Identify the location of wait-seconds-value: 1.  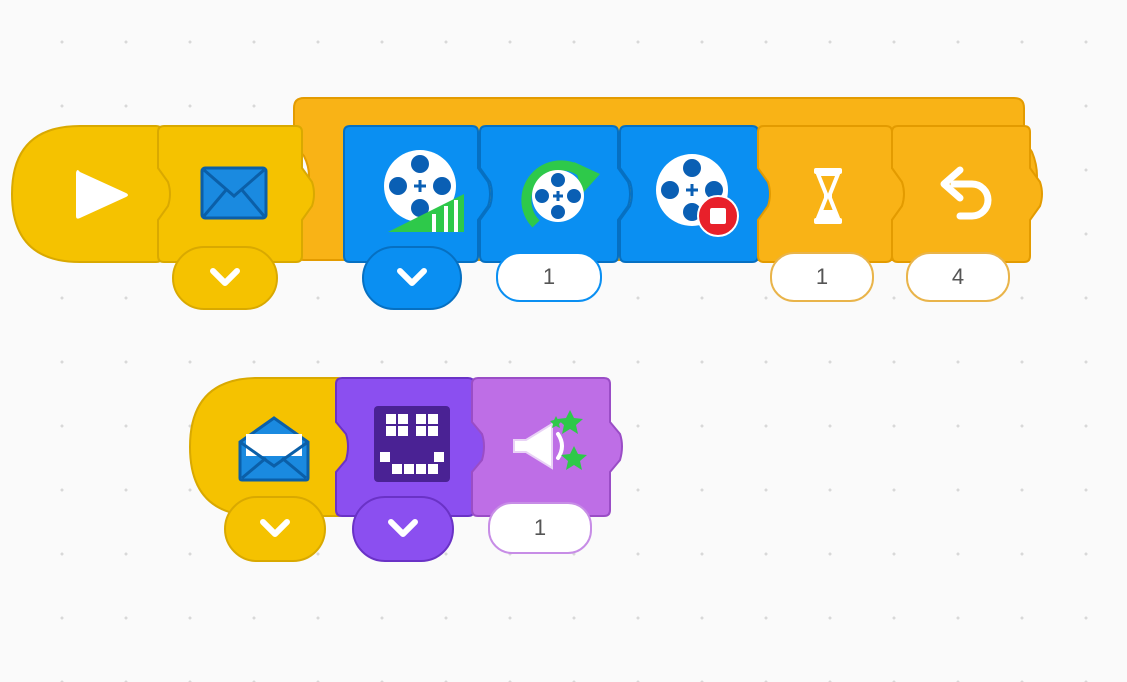
(822, 276).